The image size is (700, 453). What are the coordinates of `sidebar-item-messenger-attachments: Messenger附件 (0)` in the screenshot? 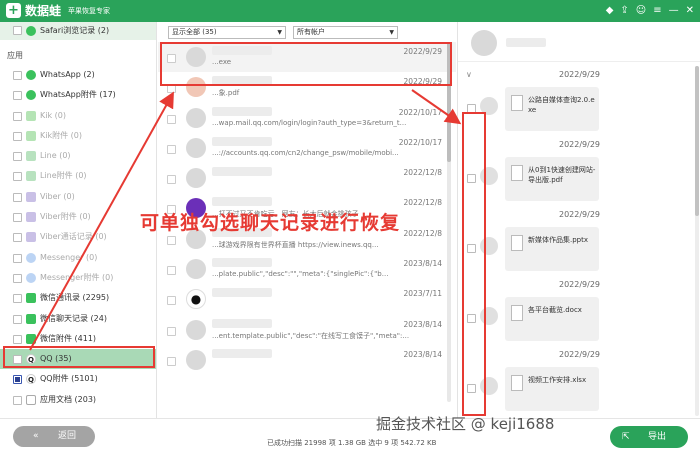 It's located at (78, 278).